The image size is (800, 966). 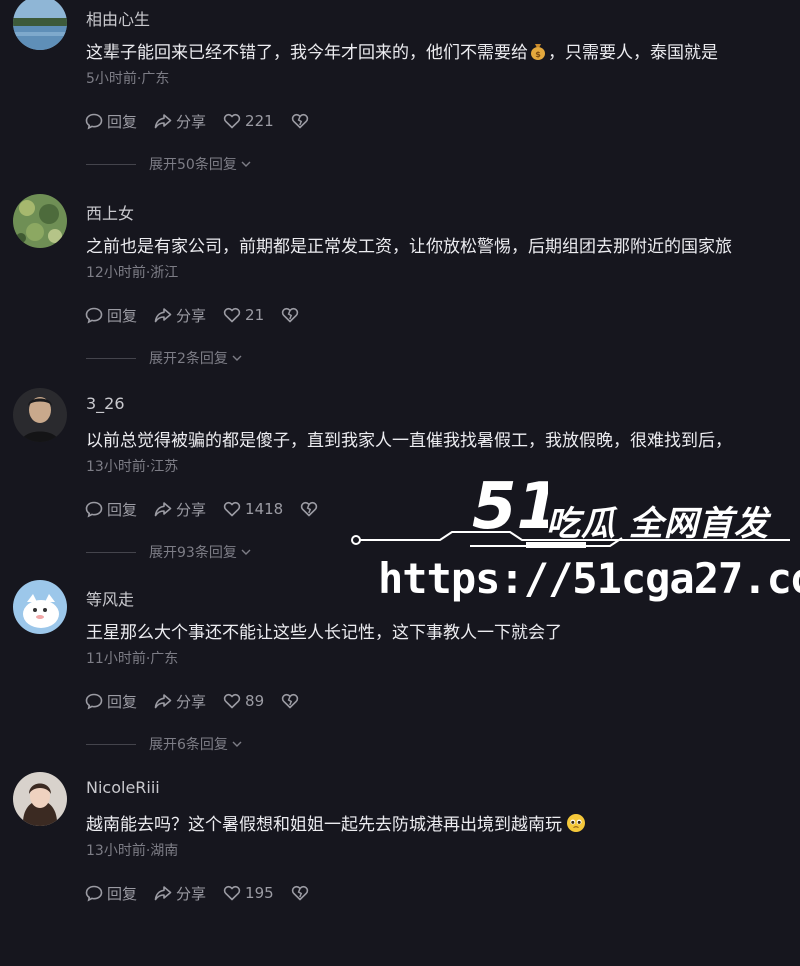 I want to click on comment-text: 越南能去吗？这个暑假想和姐姐一起先去防城港再出境到越南玩, so click(x=443, y=822).